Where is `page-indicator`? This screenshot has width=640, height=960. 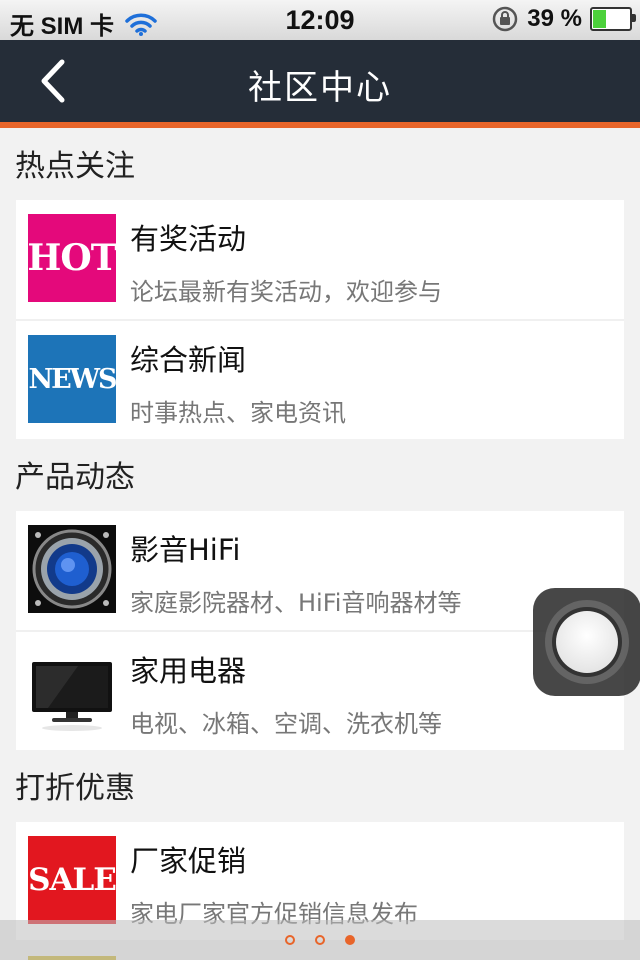 page-indicator is located at coordinates (320, 940).